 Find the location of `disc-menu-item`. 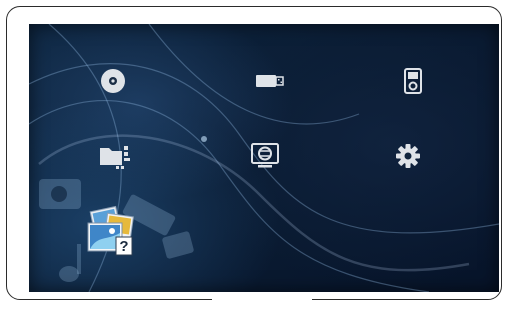

disc-menu-item is located at coordinates (113, 81).